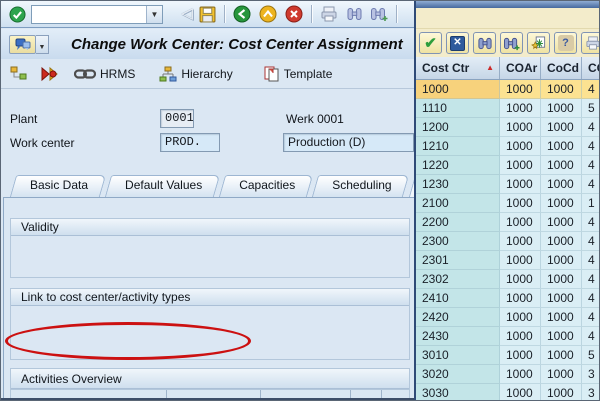  I want to click on gui-options-button, so click(22, 44).